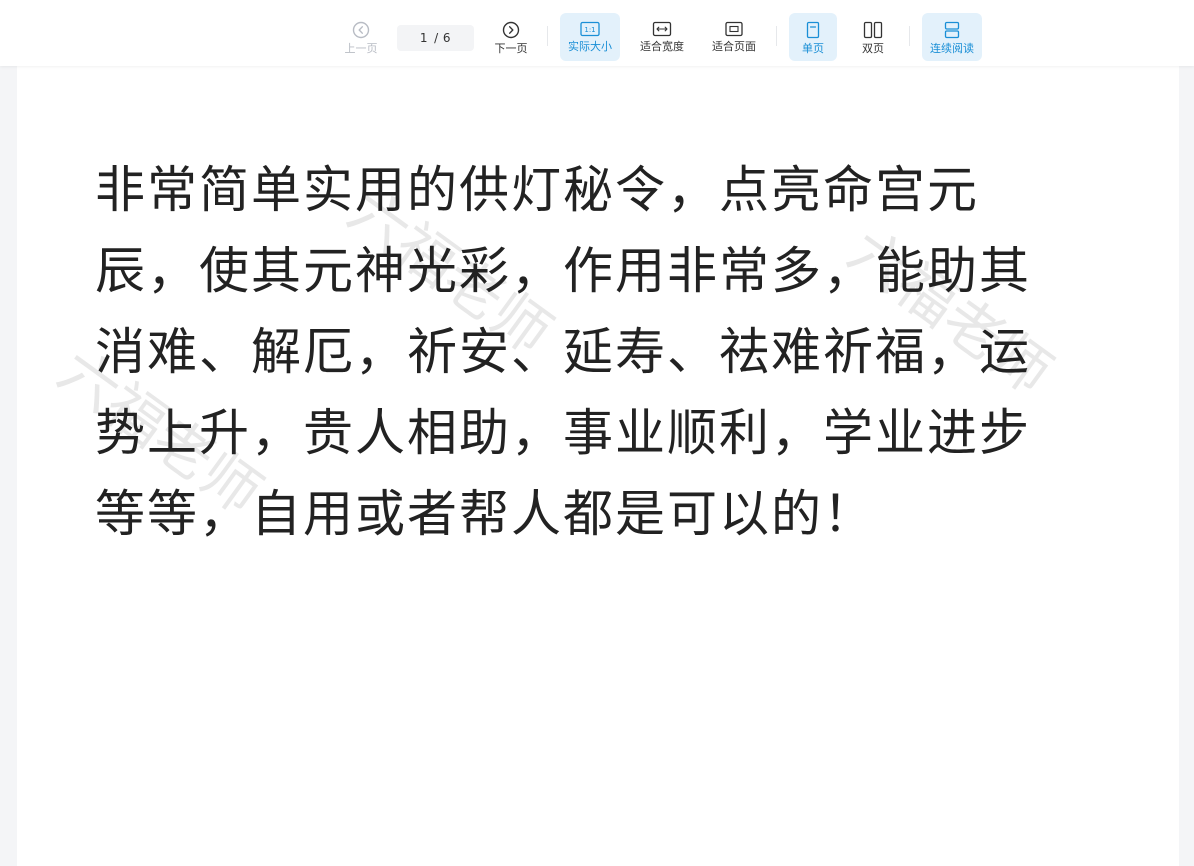 This screenshot has height=866, width=1194. I want to click on text-line: 等等，自用或者帮人都是可以的！, so click(485, 514).